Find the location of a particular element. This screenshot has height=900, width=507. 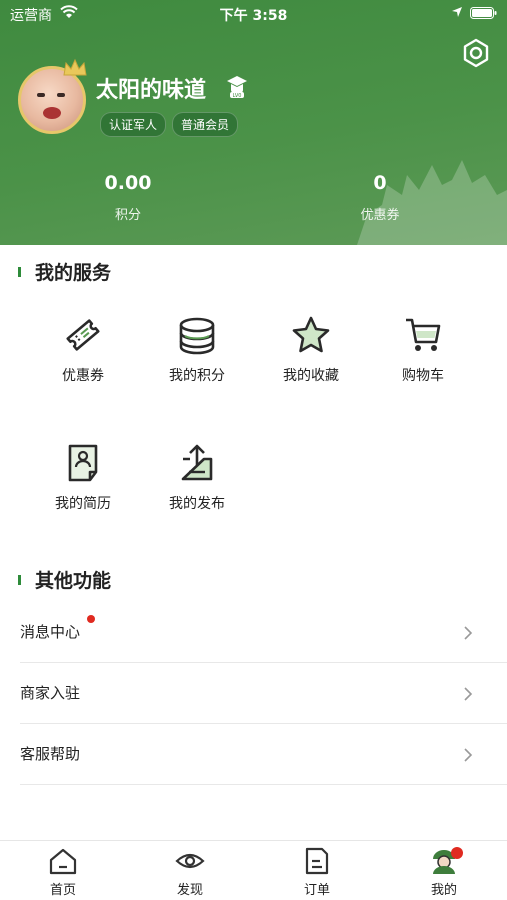

tab-mine: 我的 is located at coordinates (444, 872).